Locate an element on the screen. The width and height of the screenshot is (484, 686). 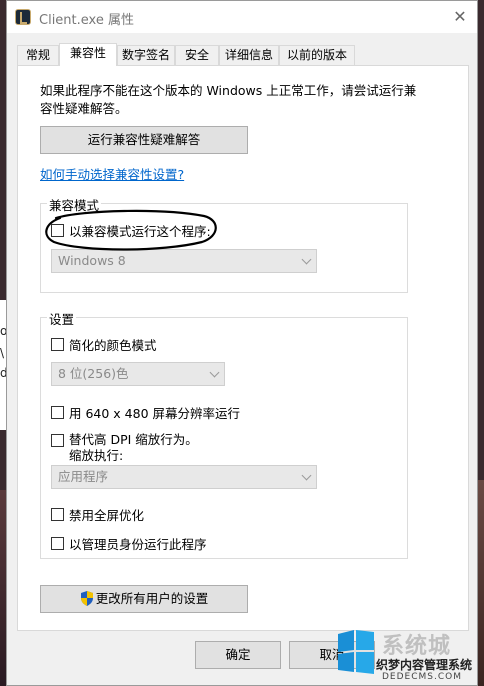
reduced-color-checkbox is located at coordinates (57, 344).